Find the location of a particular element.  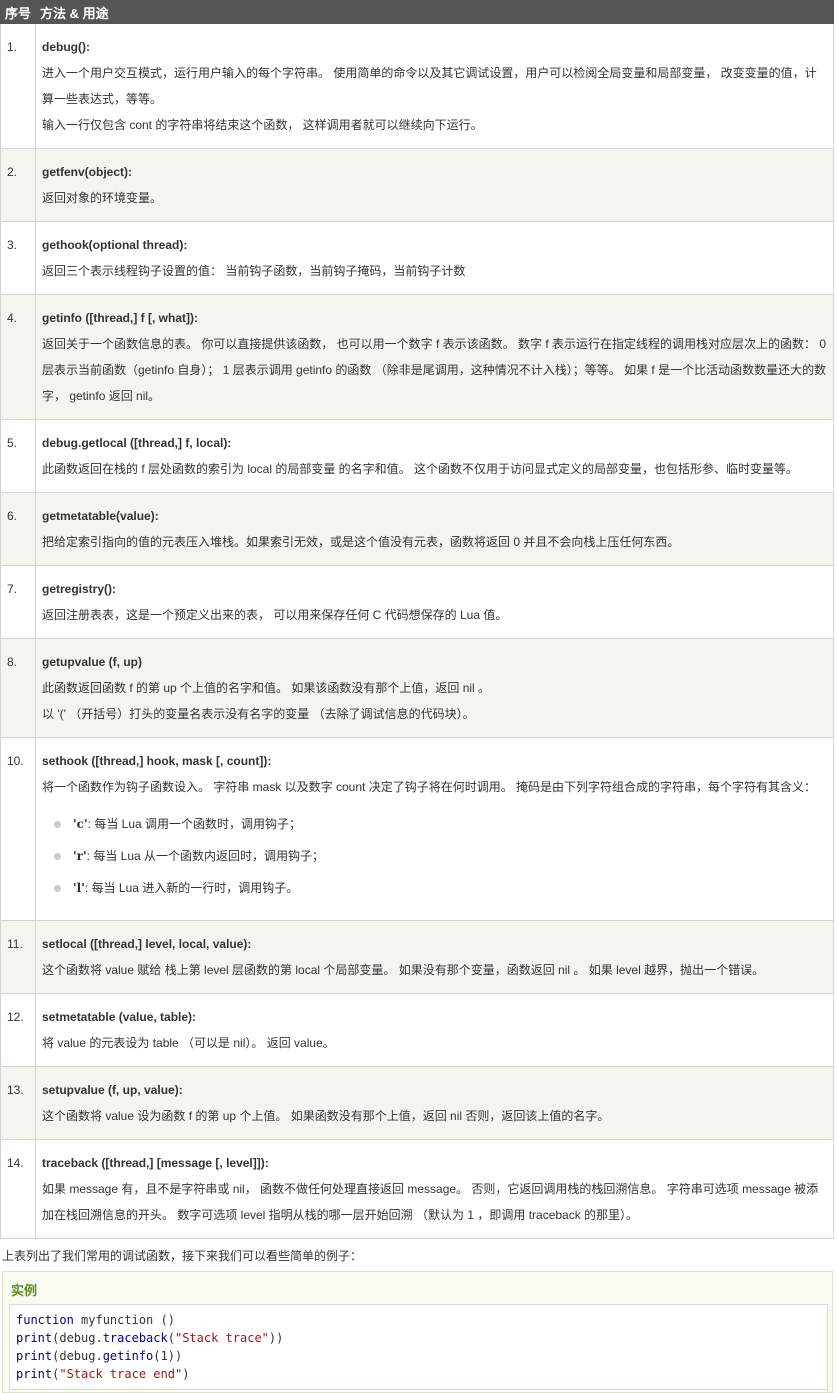

mask-description: : 每当 Lua 进入新的一行时，调用钩子。 is located at coordinates (191, 888).